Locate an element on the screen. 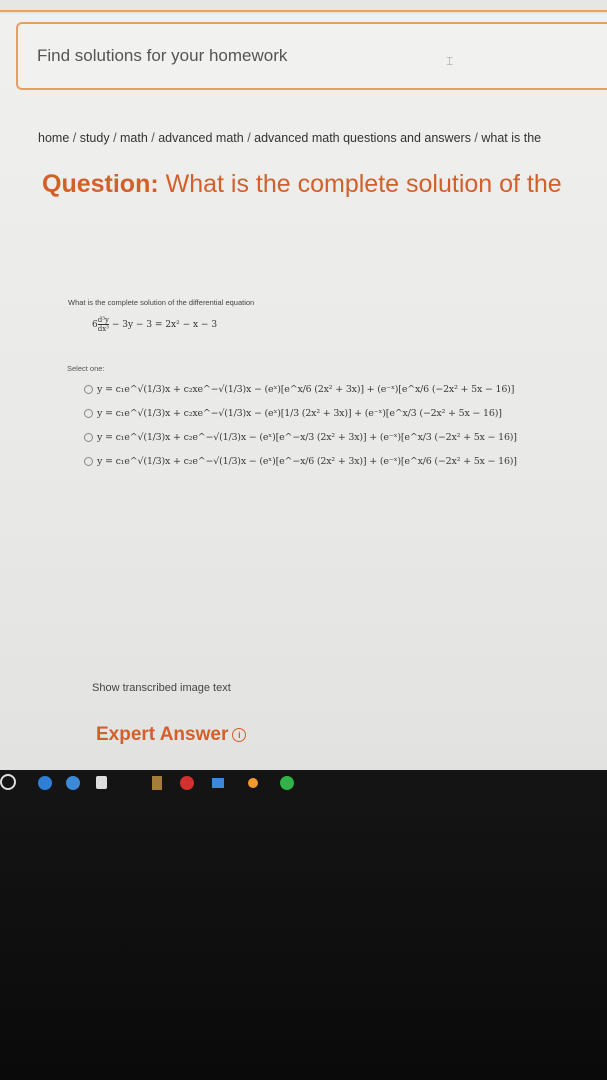 The height and width of the screenshot is (1080, 607). question-label: Question: is located at coordinates (100, 184).